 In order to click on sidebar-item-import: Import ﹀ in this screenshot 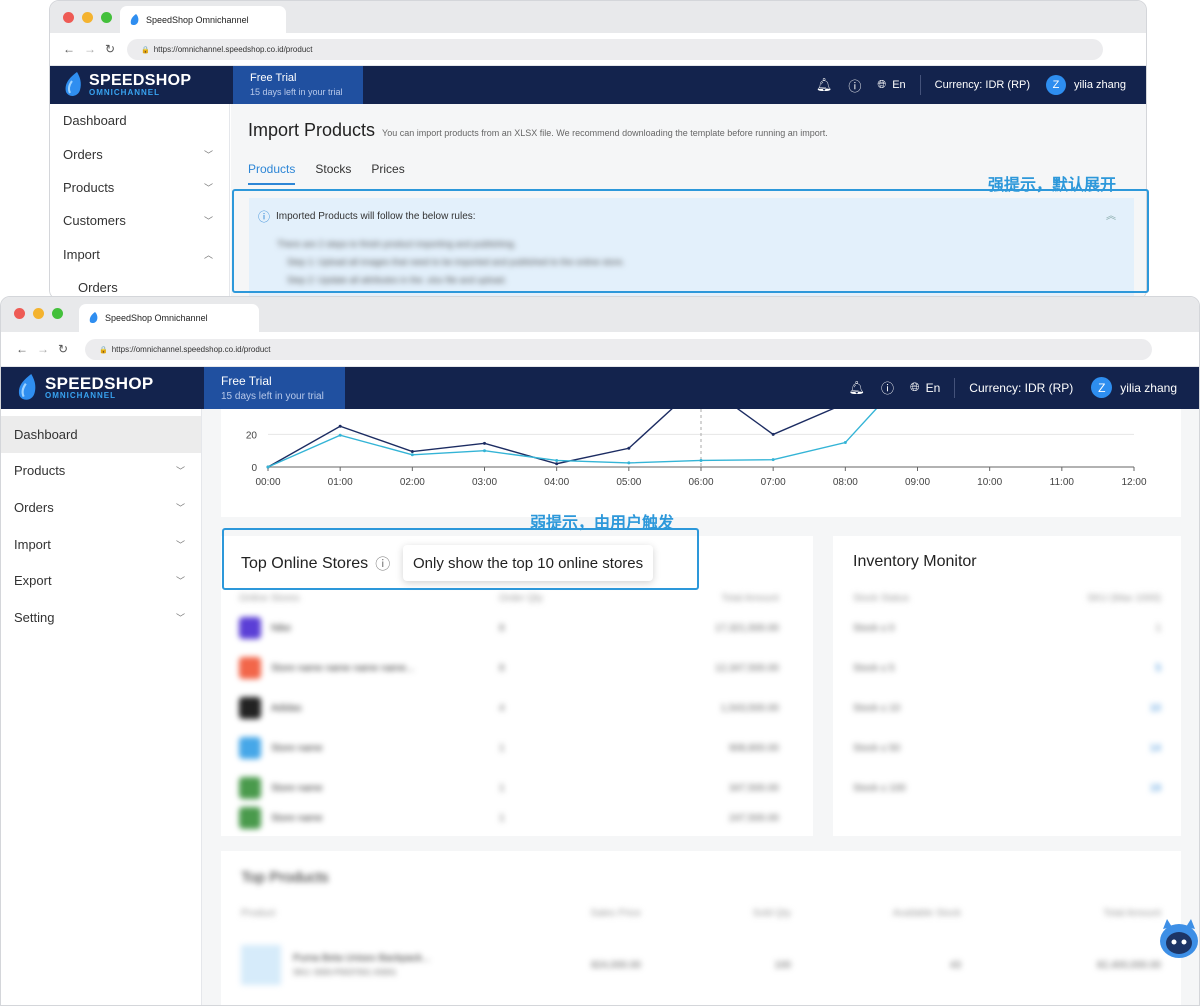, I will do `click(101, 544)`.